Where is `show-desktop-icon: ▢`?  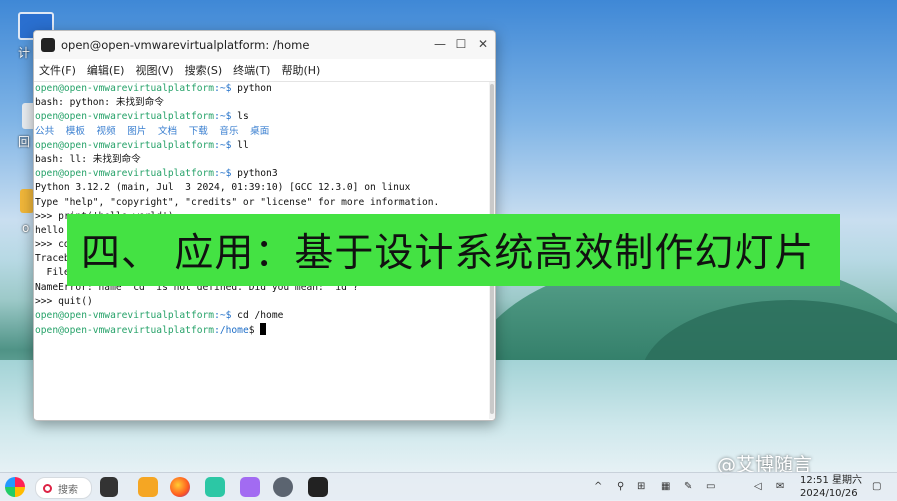
show-desktop-icon: ▢ is located at coordinates (876, 486).